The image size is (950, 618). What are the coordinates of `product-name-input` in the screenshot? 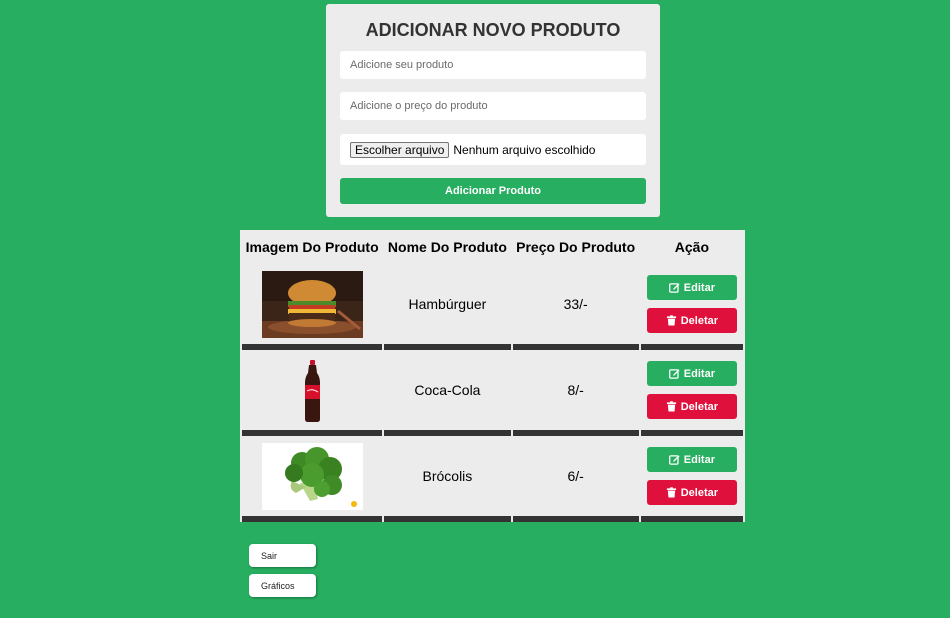 It's located at (493, 65).